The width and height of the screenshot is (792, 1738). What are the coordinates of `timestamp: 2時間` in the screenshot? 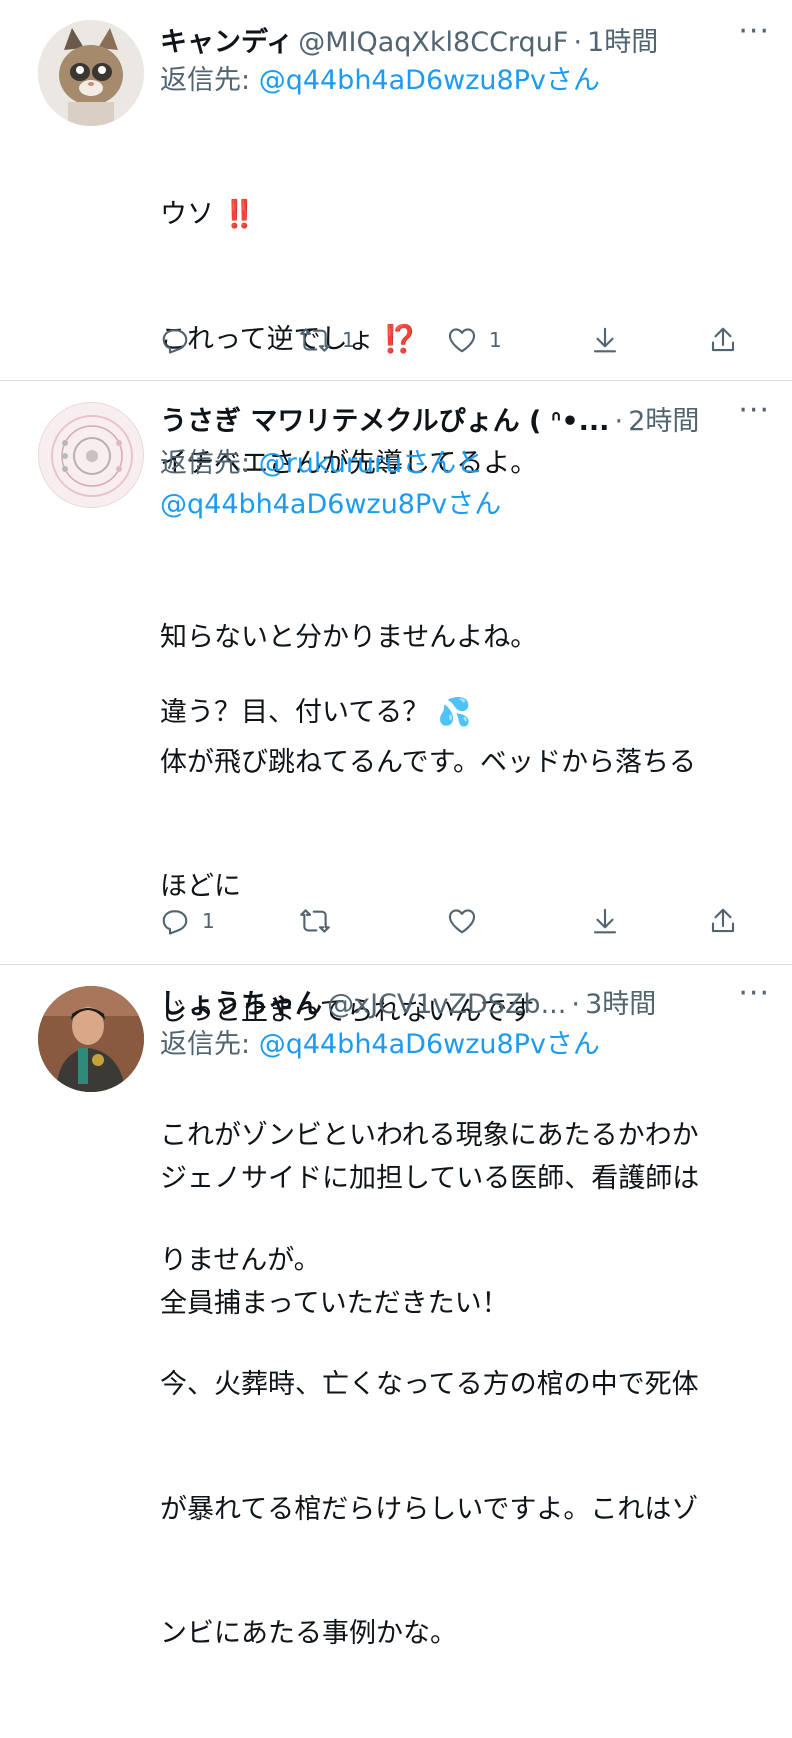 It's located at (663, 421).